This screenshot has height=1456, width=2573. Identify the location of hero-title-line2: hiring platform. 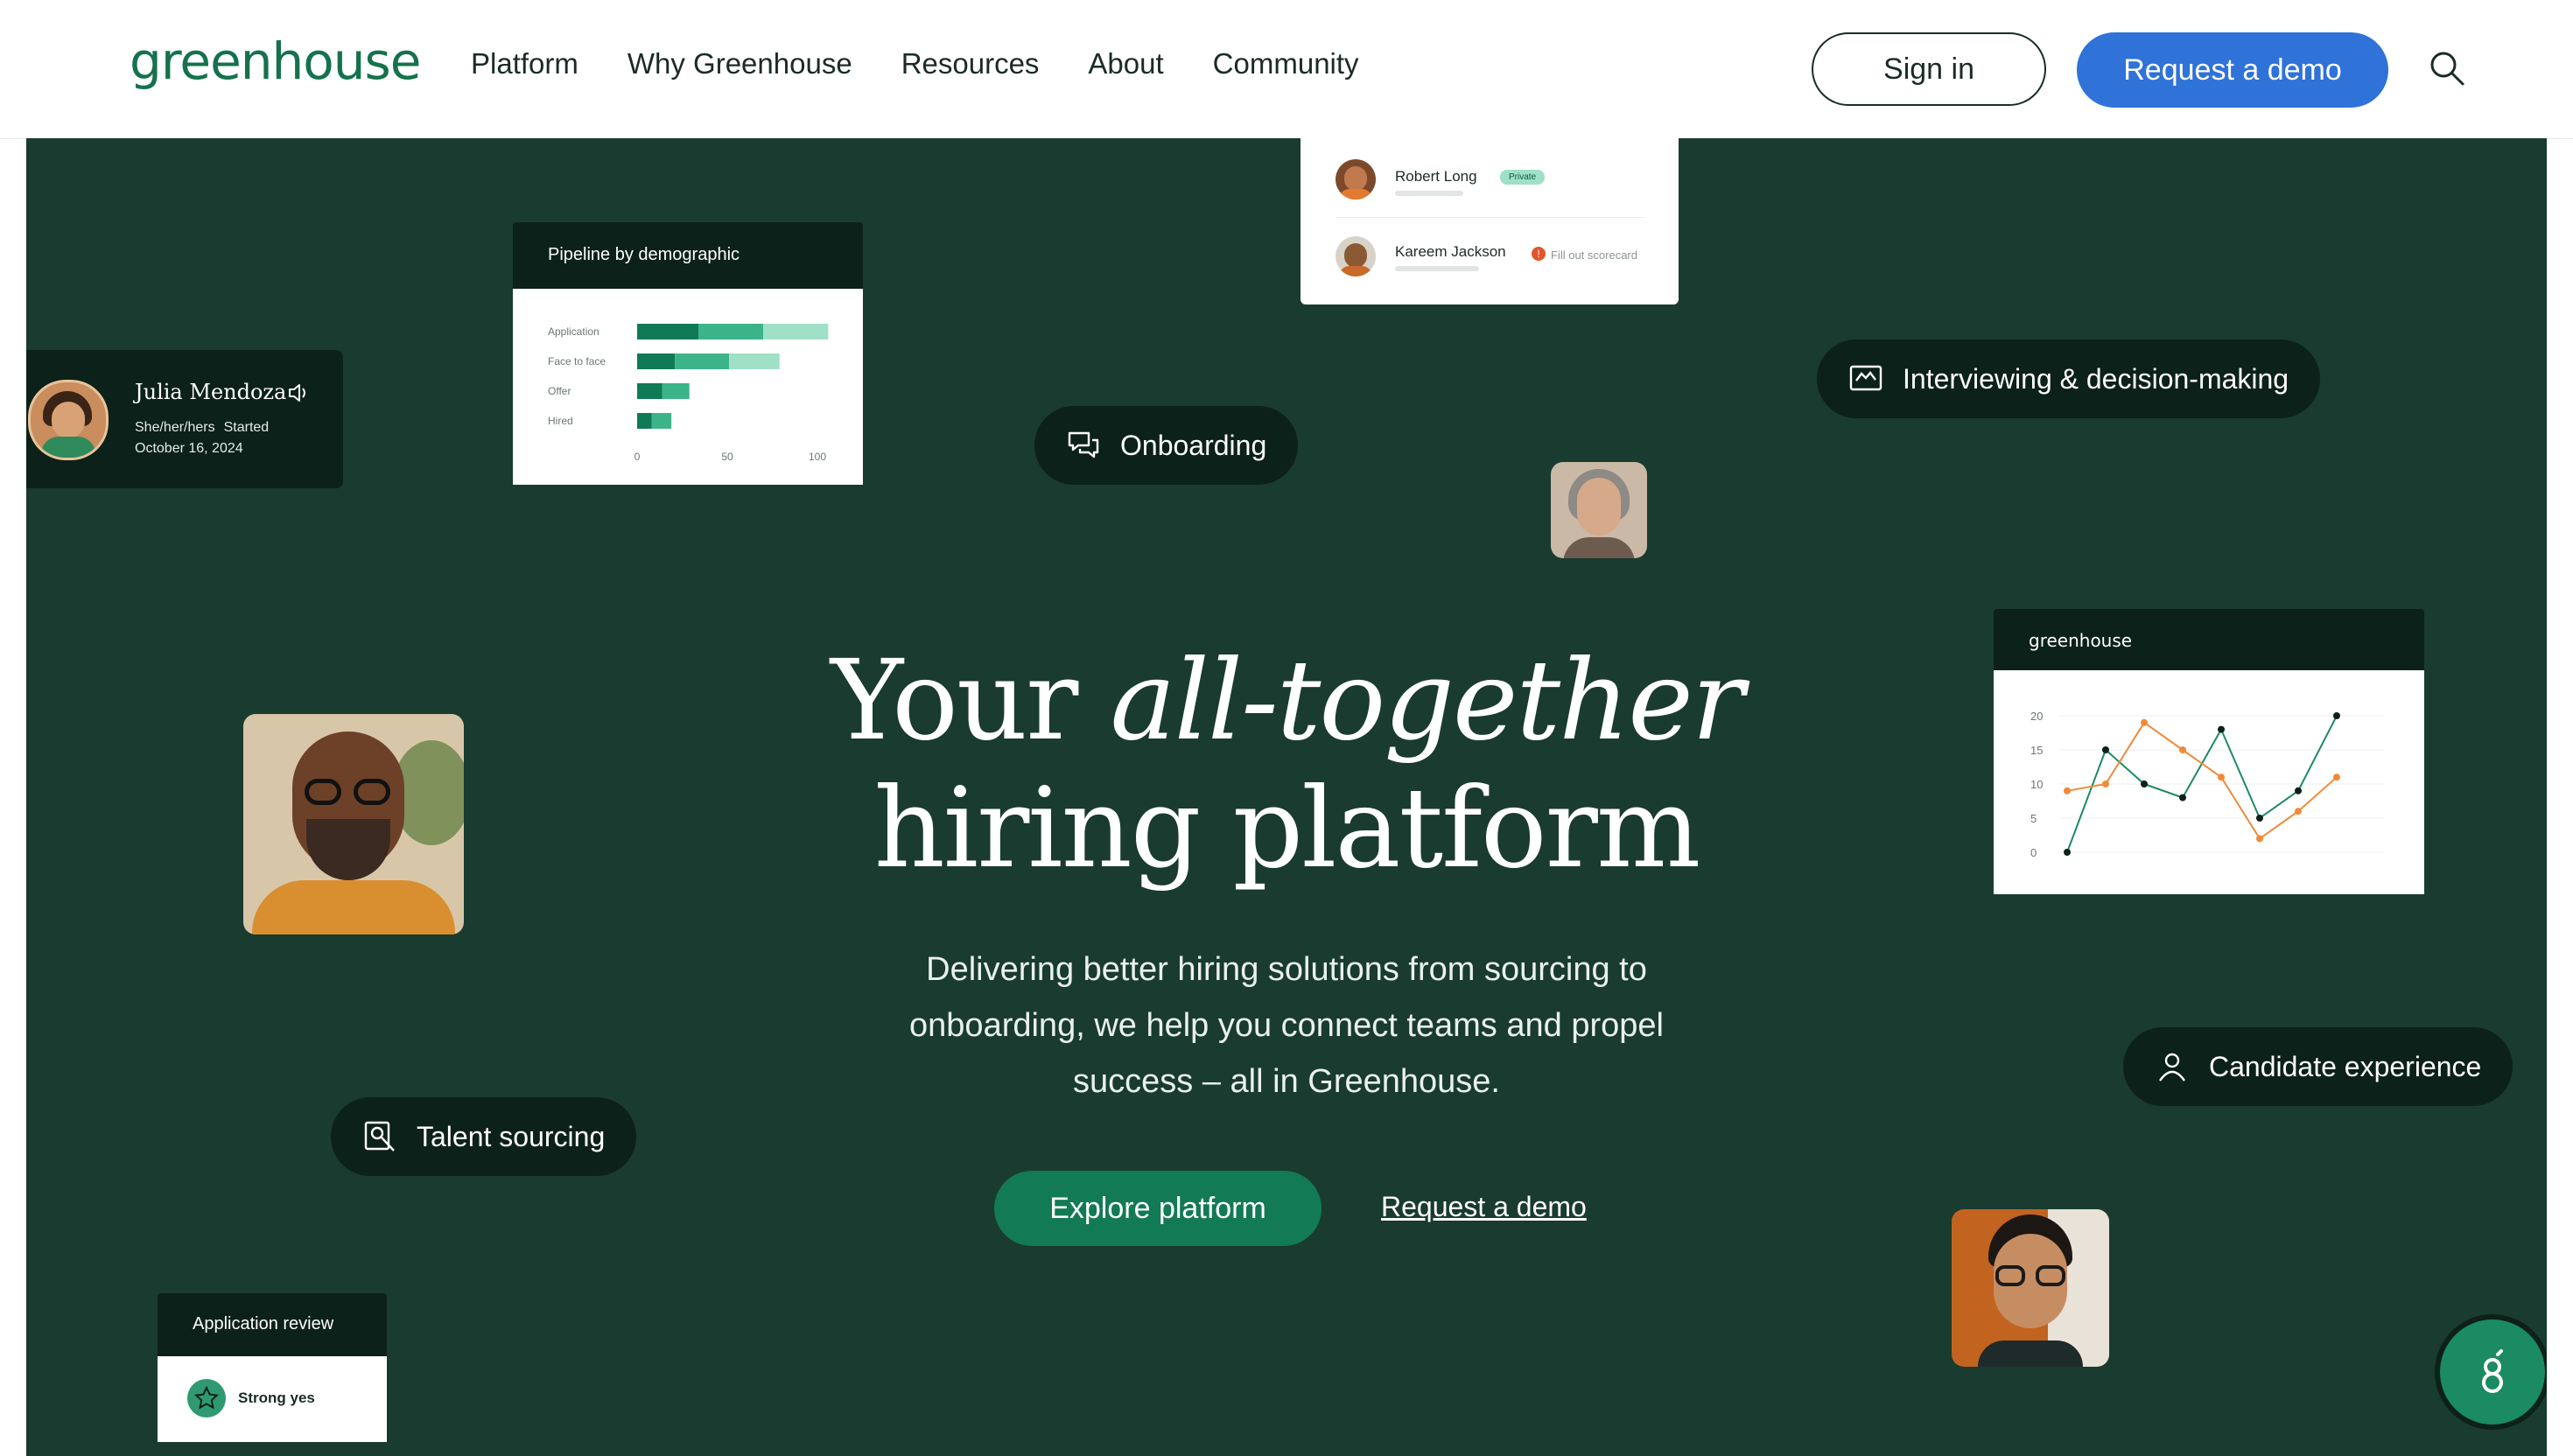
(1287, 828).